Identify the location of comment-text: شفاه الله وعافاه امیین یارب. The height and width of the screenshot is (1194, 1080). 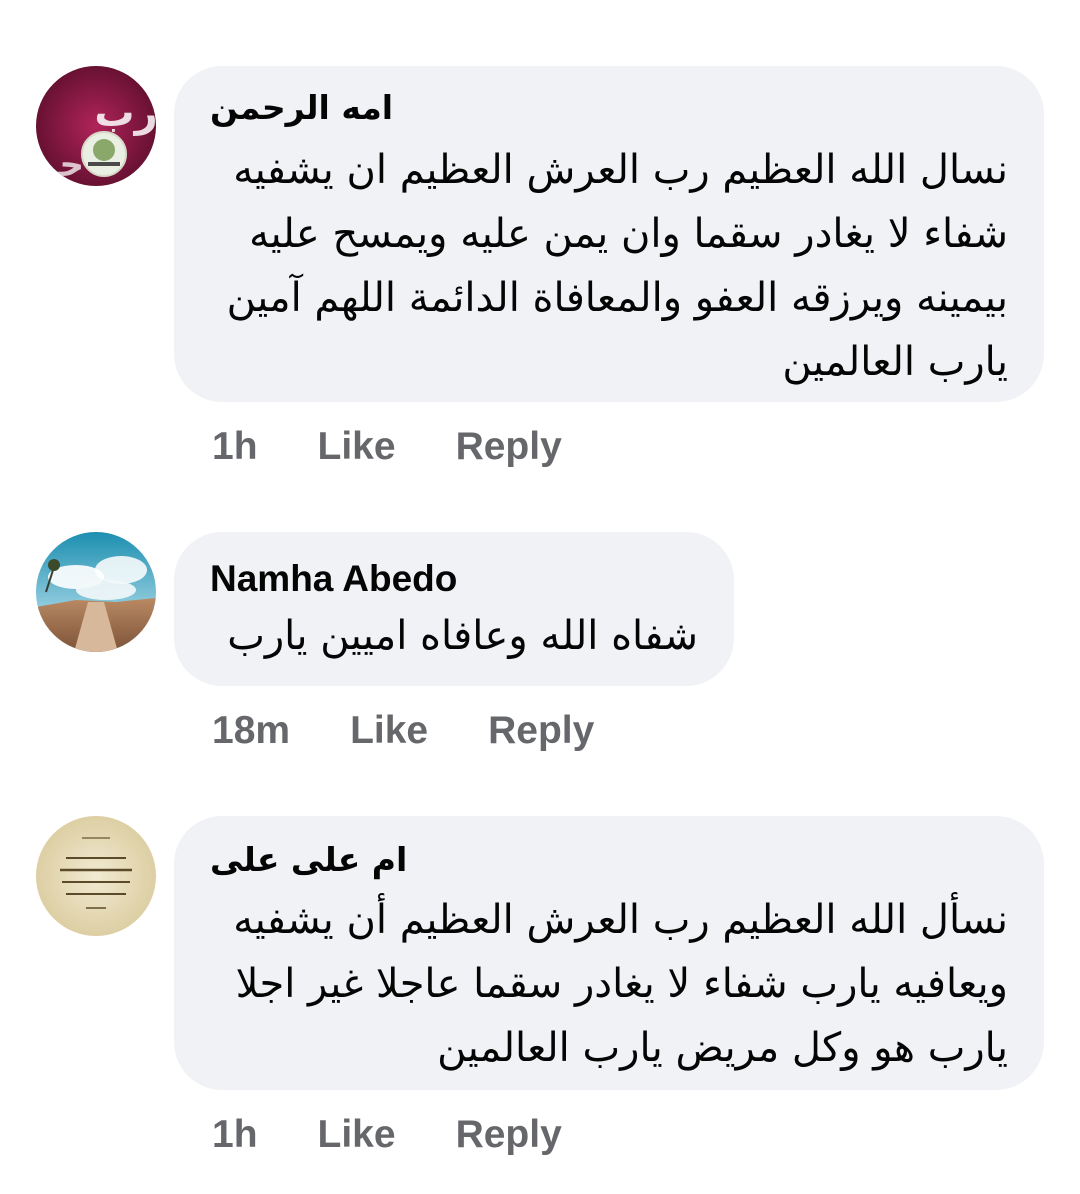
(462, 636).